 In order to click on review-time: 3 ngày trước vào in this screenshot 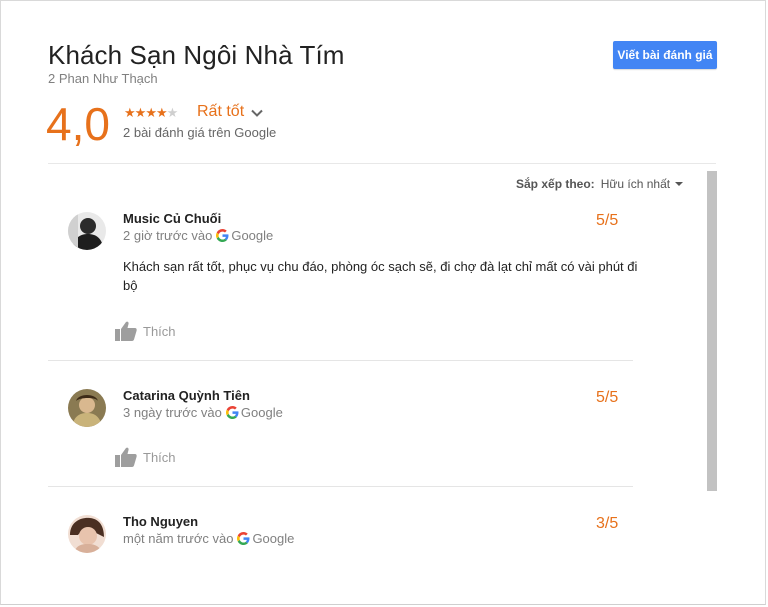, I will do `click(172, 412)`.